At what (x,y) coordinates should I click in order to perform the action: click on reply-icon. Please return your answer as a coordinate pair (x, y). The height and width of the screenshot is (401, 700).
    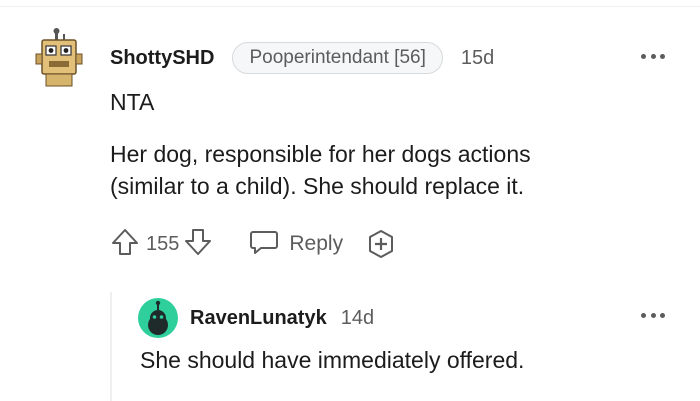
    Looking at the image, I should click on (264, 244).